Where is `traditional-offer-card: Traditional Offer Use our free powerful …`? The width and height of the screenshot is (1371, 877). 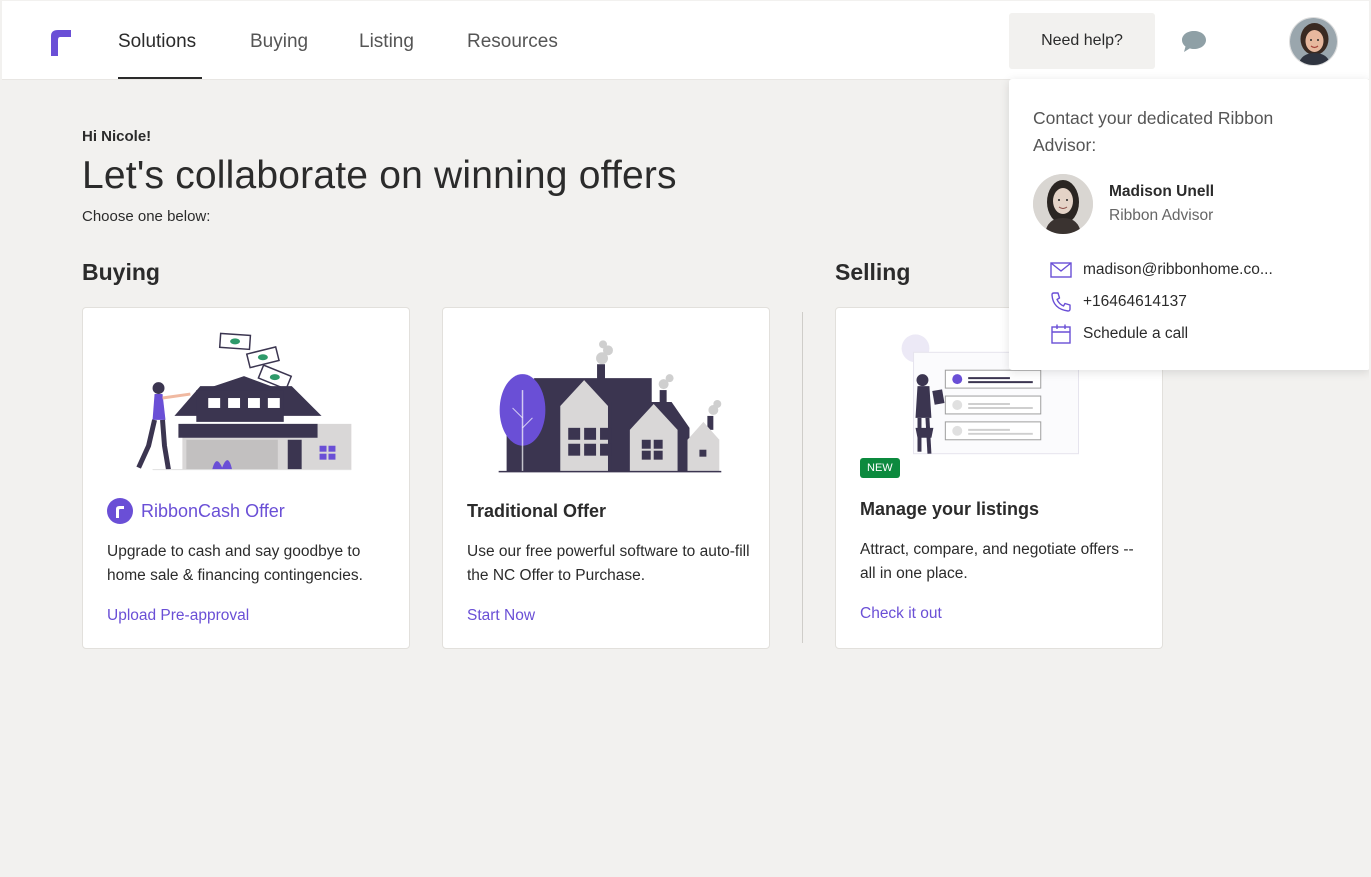
traditional-offer-card: Traditional Offer Use our free powerful … is located at coordinates (606, 478).